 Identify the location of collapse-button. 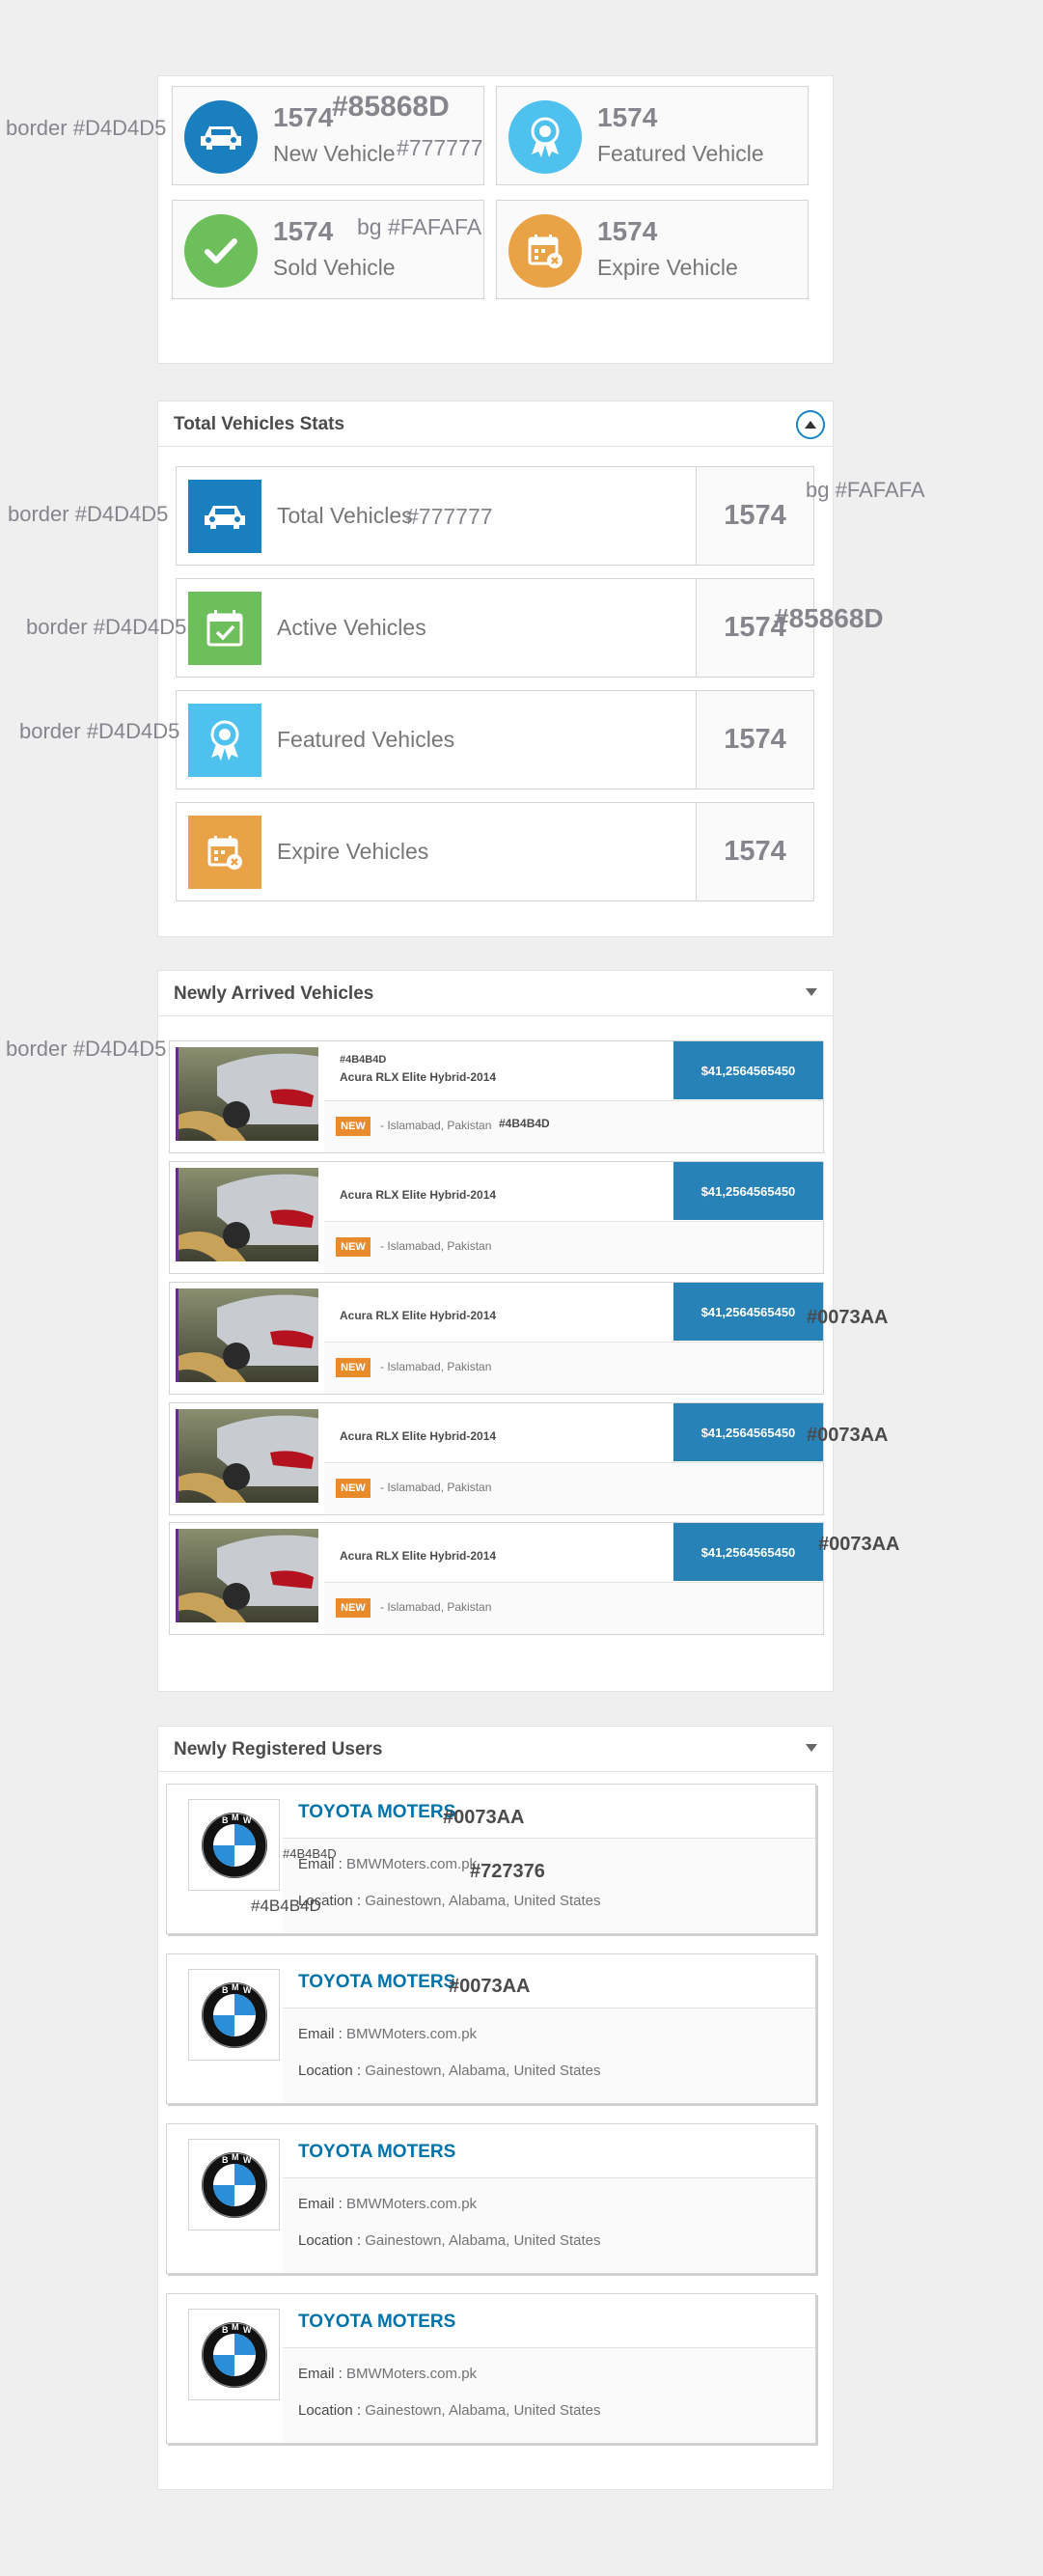
(811, 424).